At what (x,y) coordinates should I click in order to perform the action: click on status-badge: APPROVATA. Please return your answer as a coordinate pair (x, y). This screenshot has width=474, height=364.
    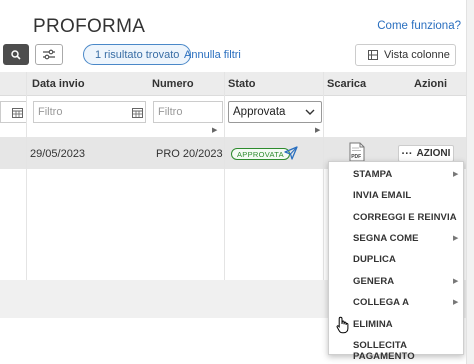
    Looking at the image, I should click on (260, 154).